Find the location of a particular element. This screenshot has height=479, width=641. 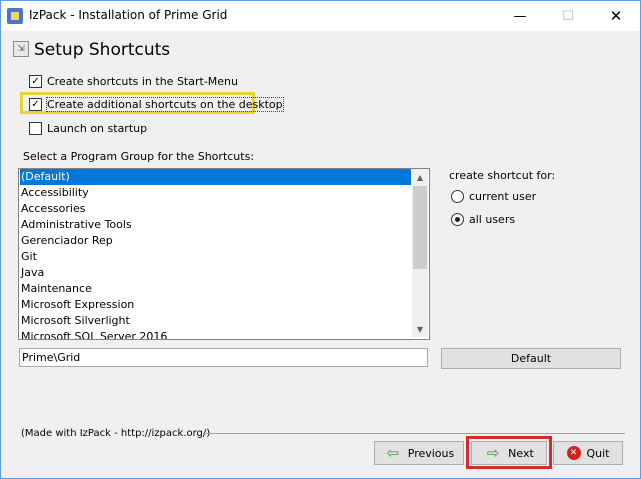

list-item: Git is located at coordinates (215, 257).